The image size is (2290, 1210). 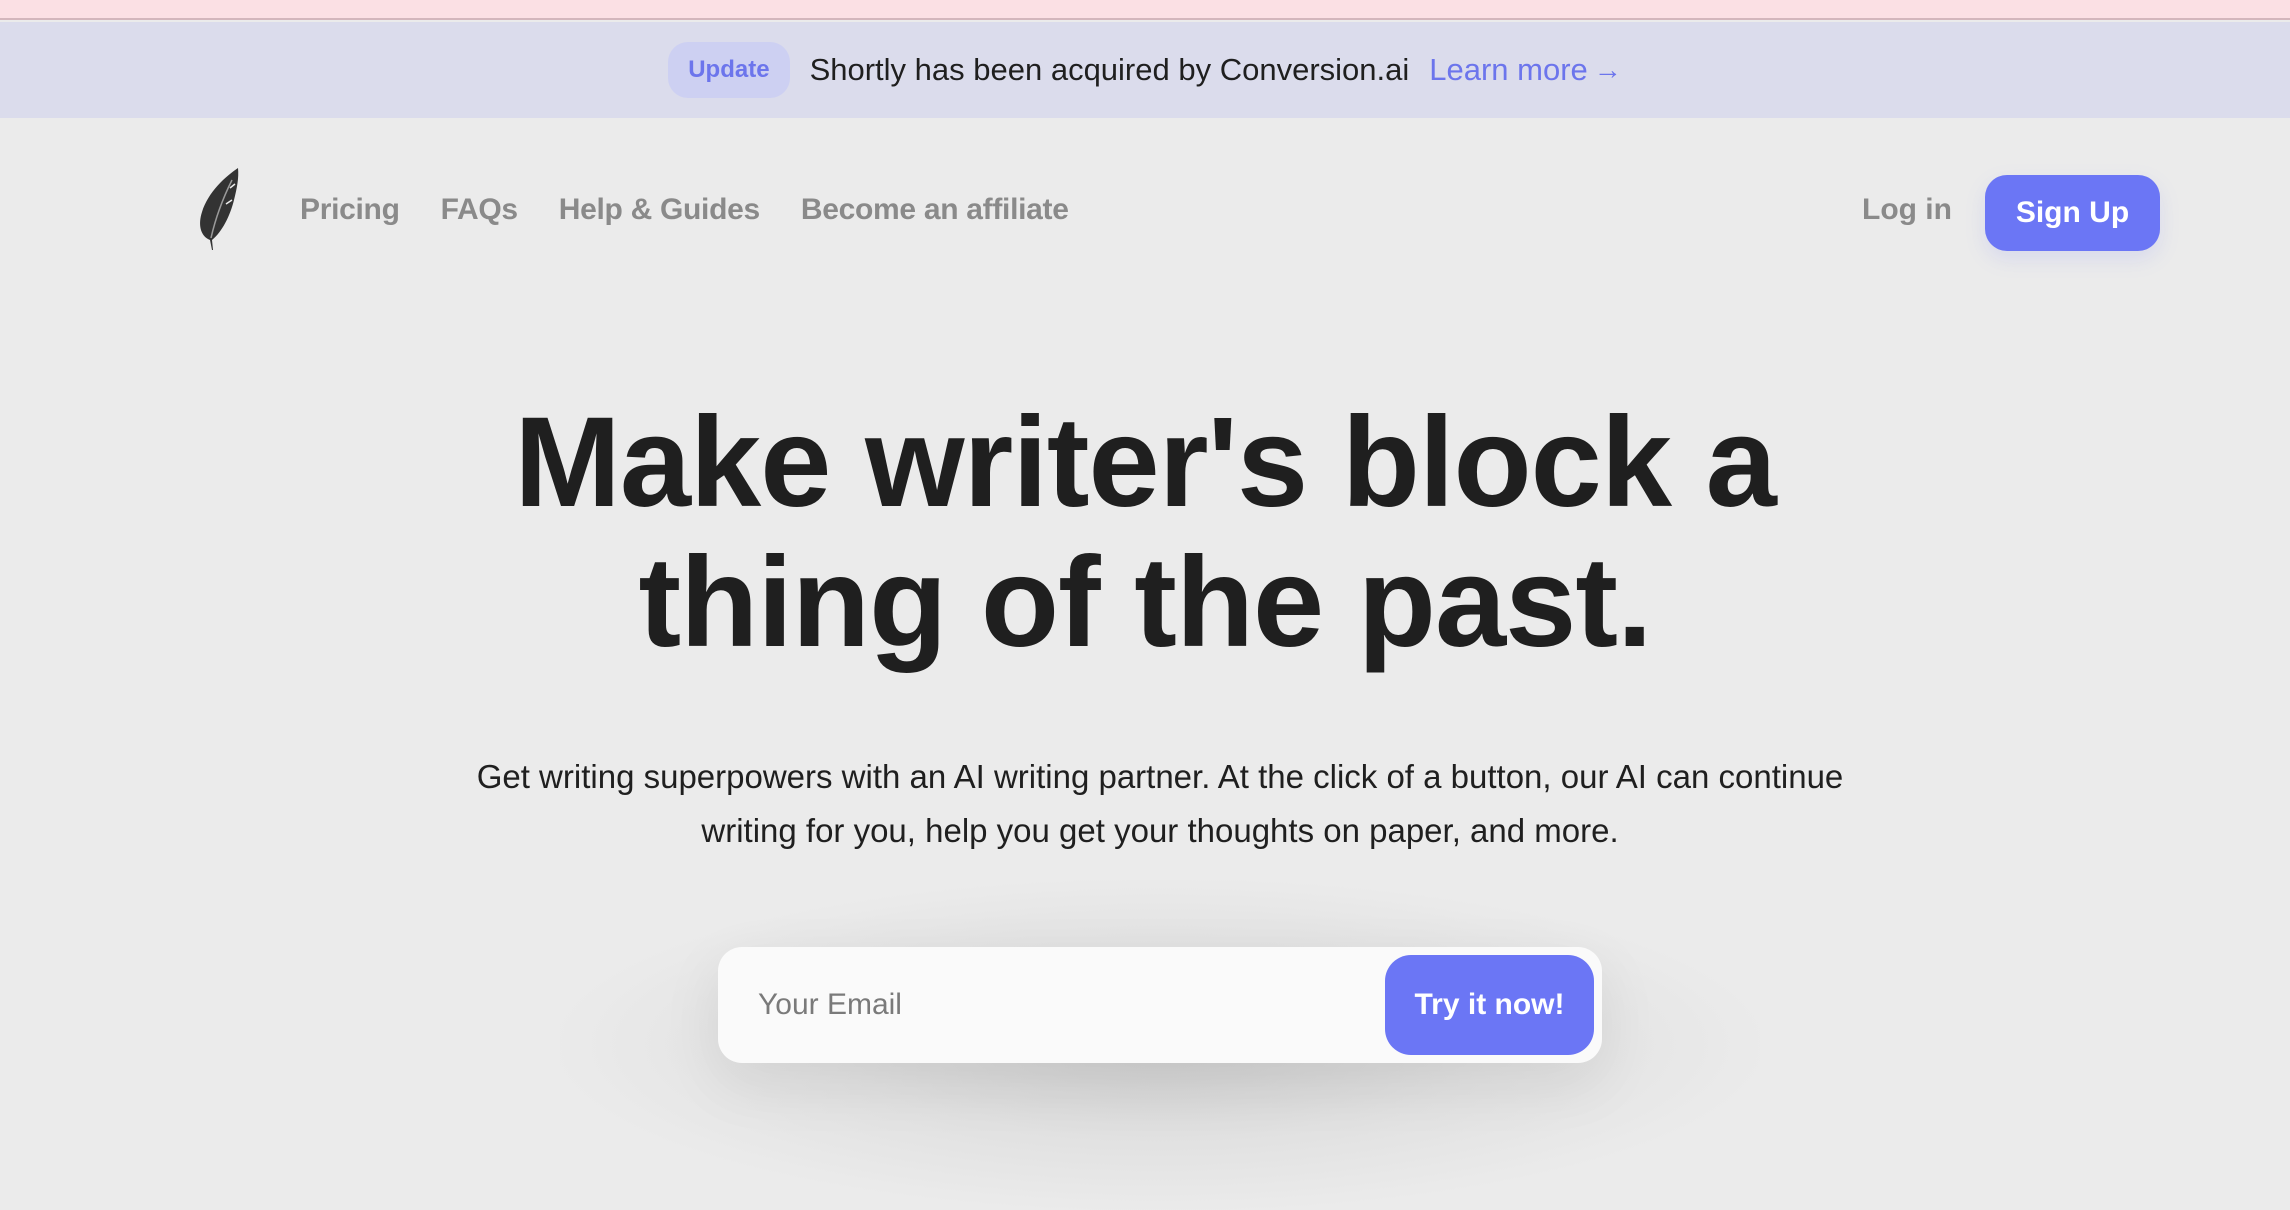 I want to click on nav-link-pricing: Pricing, so click(x=350, y=210).